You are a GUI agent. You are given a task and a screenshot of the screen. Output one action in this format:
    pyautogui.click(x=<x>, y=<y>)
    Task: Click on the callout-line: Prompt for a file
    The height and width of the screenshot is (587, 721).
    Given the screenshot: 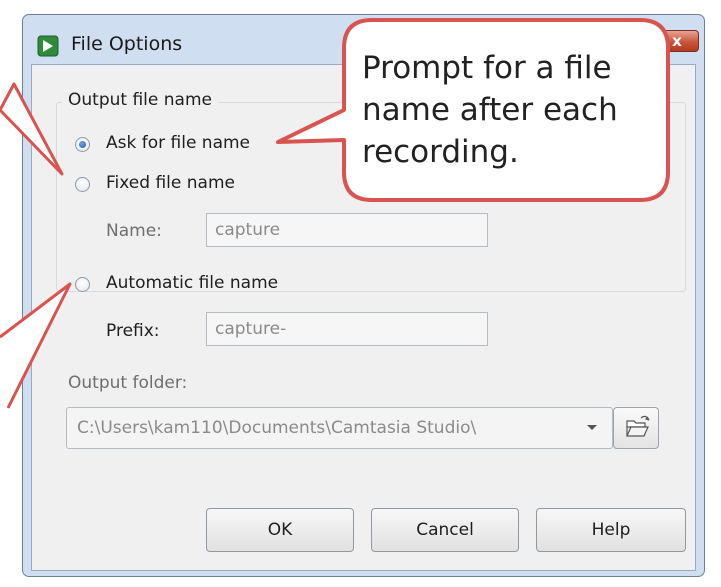 What is the action you would take?
    pyautogui.click(x=487, y=68)
    